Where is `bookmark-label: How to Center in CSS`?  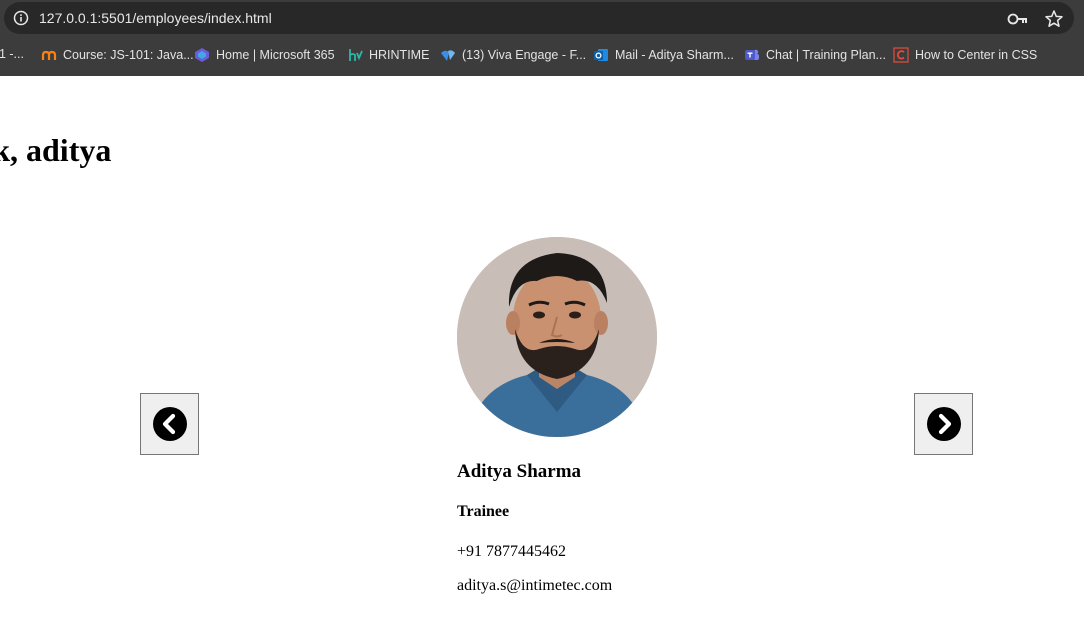 bookmark-label: How to Center in CSS is located at coordinates (976, 55).